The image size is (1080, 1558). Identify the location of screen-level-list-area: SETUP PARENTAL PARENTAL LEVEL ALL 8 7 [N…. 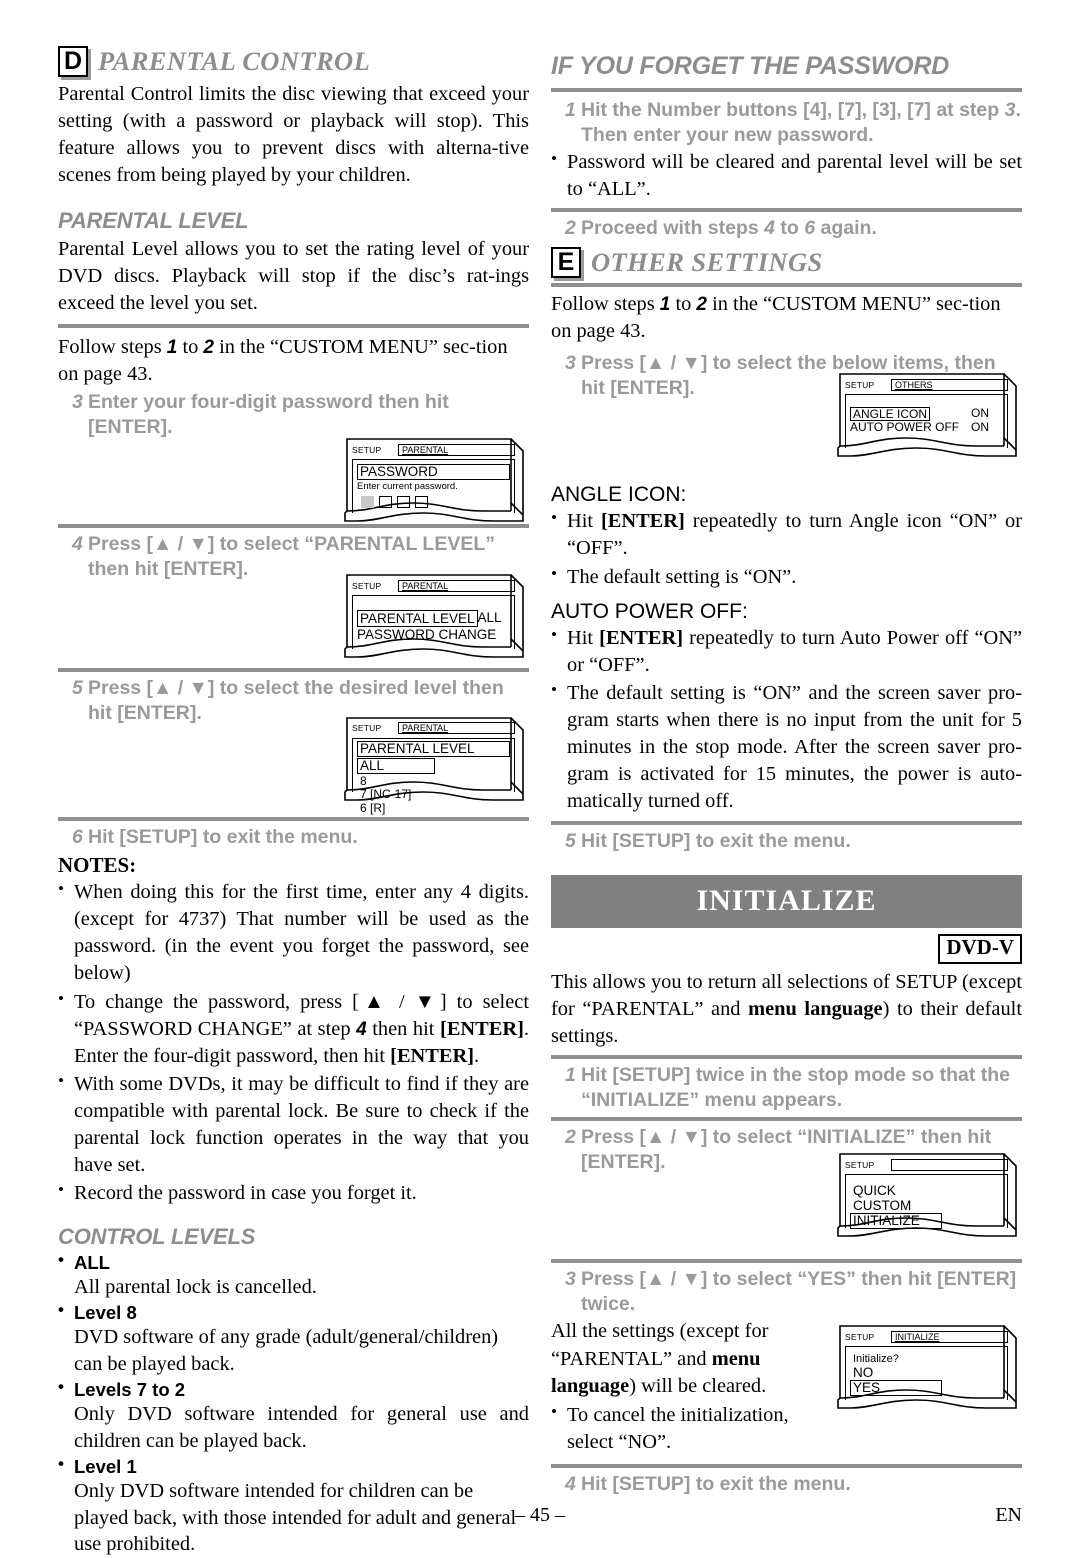
(293, 765).